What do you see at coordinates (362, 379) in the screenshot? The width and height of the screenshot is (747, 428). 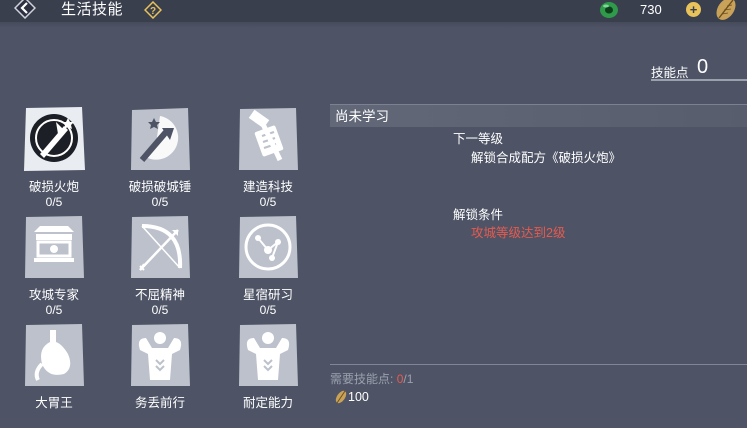 I see `required-label: 需要技能点:` at bounding box center [362, 379].